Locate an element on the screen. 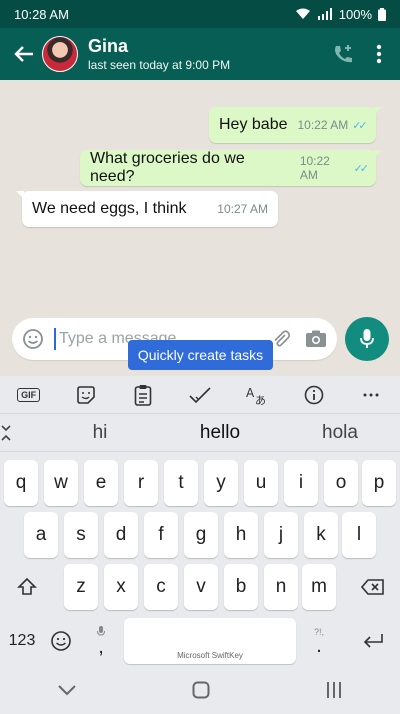  sticker-icon is located at coordinates (86, 395).